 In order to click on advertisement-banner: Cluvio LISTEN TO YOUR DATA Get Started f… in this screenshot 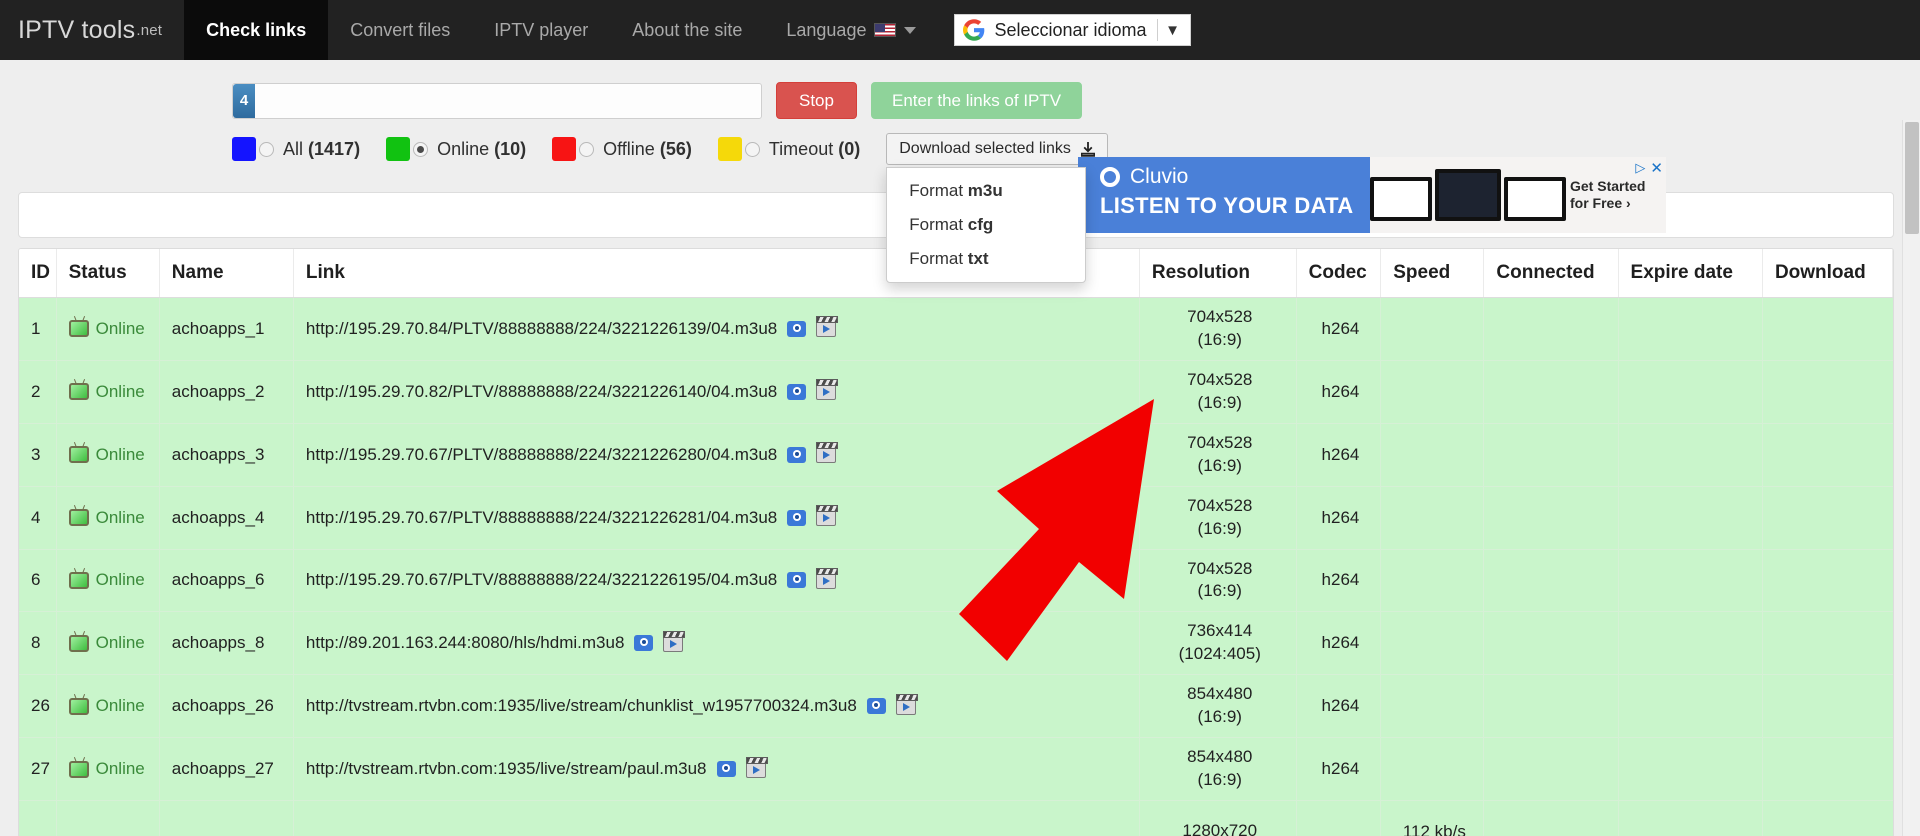, I will do `click(1372, 195)`.